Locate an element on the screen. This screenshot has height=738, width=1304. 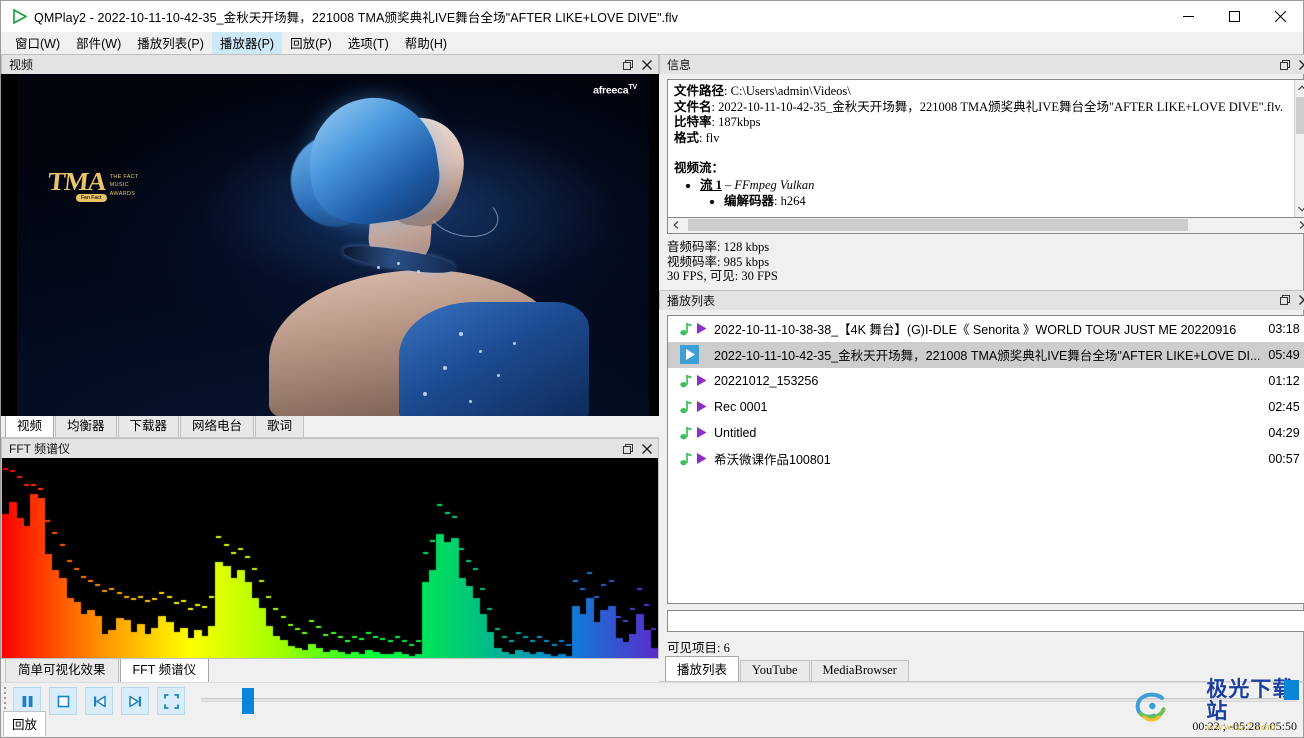
now-playing-icon is located at coordinates (689, 354).